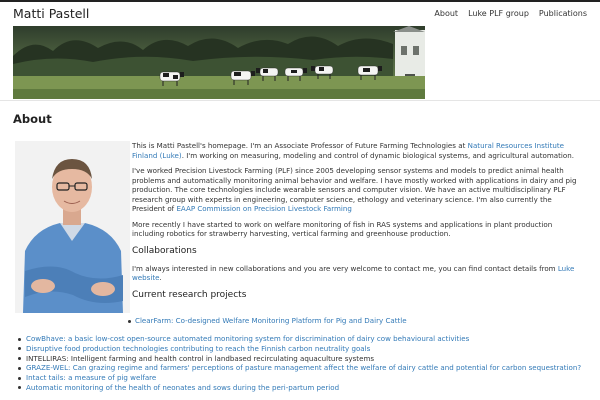 This screenshot has height=400, width=600. What do you see at coordinates (164, 250) in the screenshot?
I see `collaborations-heading: Collaborations` at bounding box center [164, 250].